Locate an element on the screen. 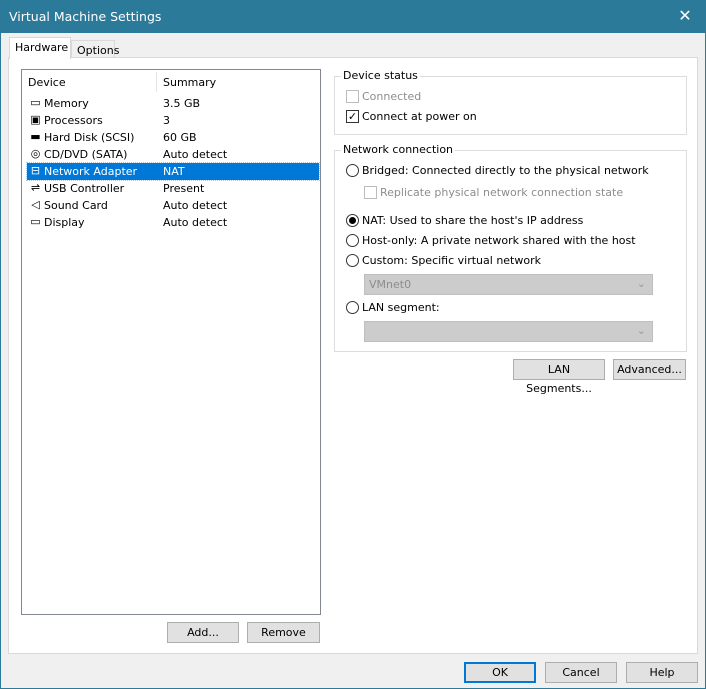  device-status-group: Device status is located at coordinates (510, 102).